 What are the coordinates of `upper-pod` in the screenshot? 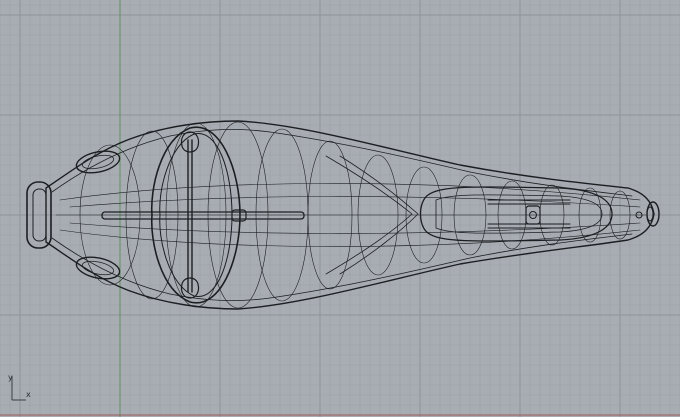 It's located at (98, 162).